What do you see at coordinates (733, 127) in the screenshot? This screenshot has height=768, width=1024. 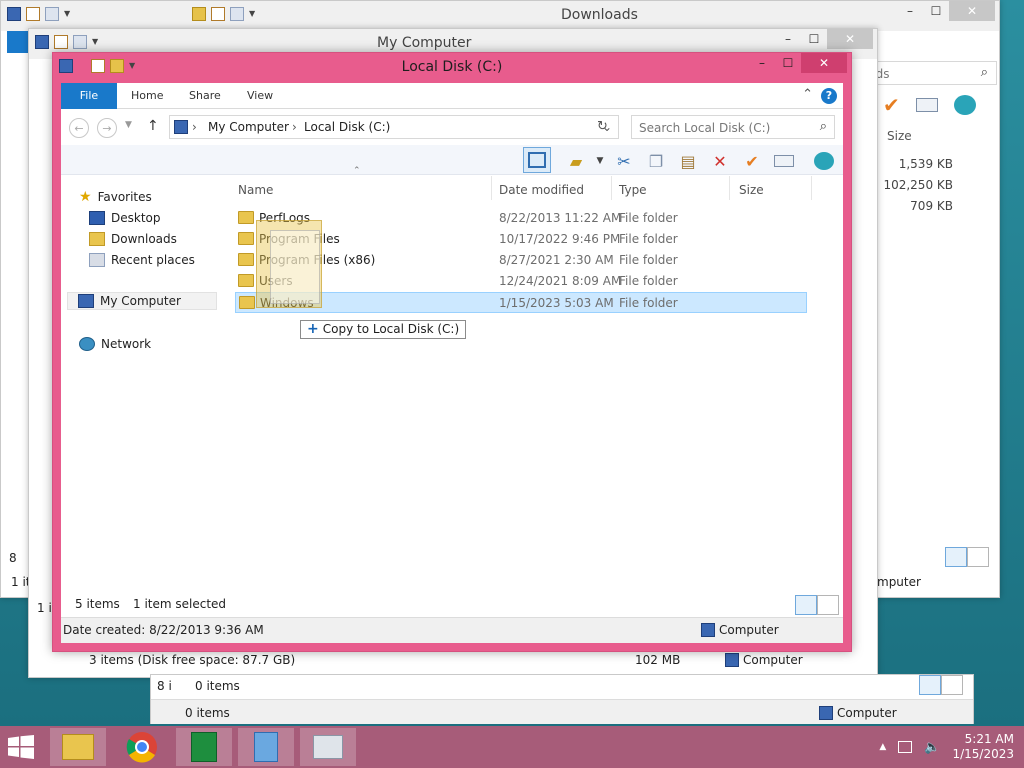 I see `search-input: Search Local Disk (C:) ⌕` at bounding box center [733, 127].